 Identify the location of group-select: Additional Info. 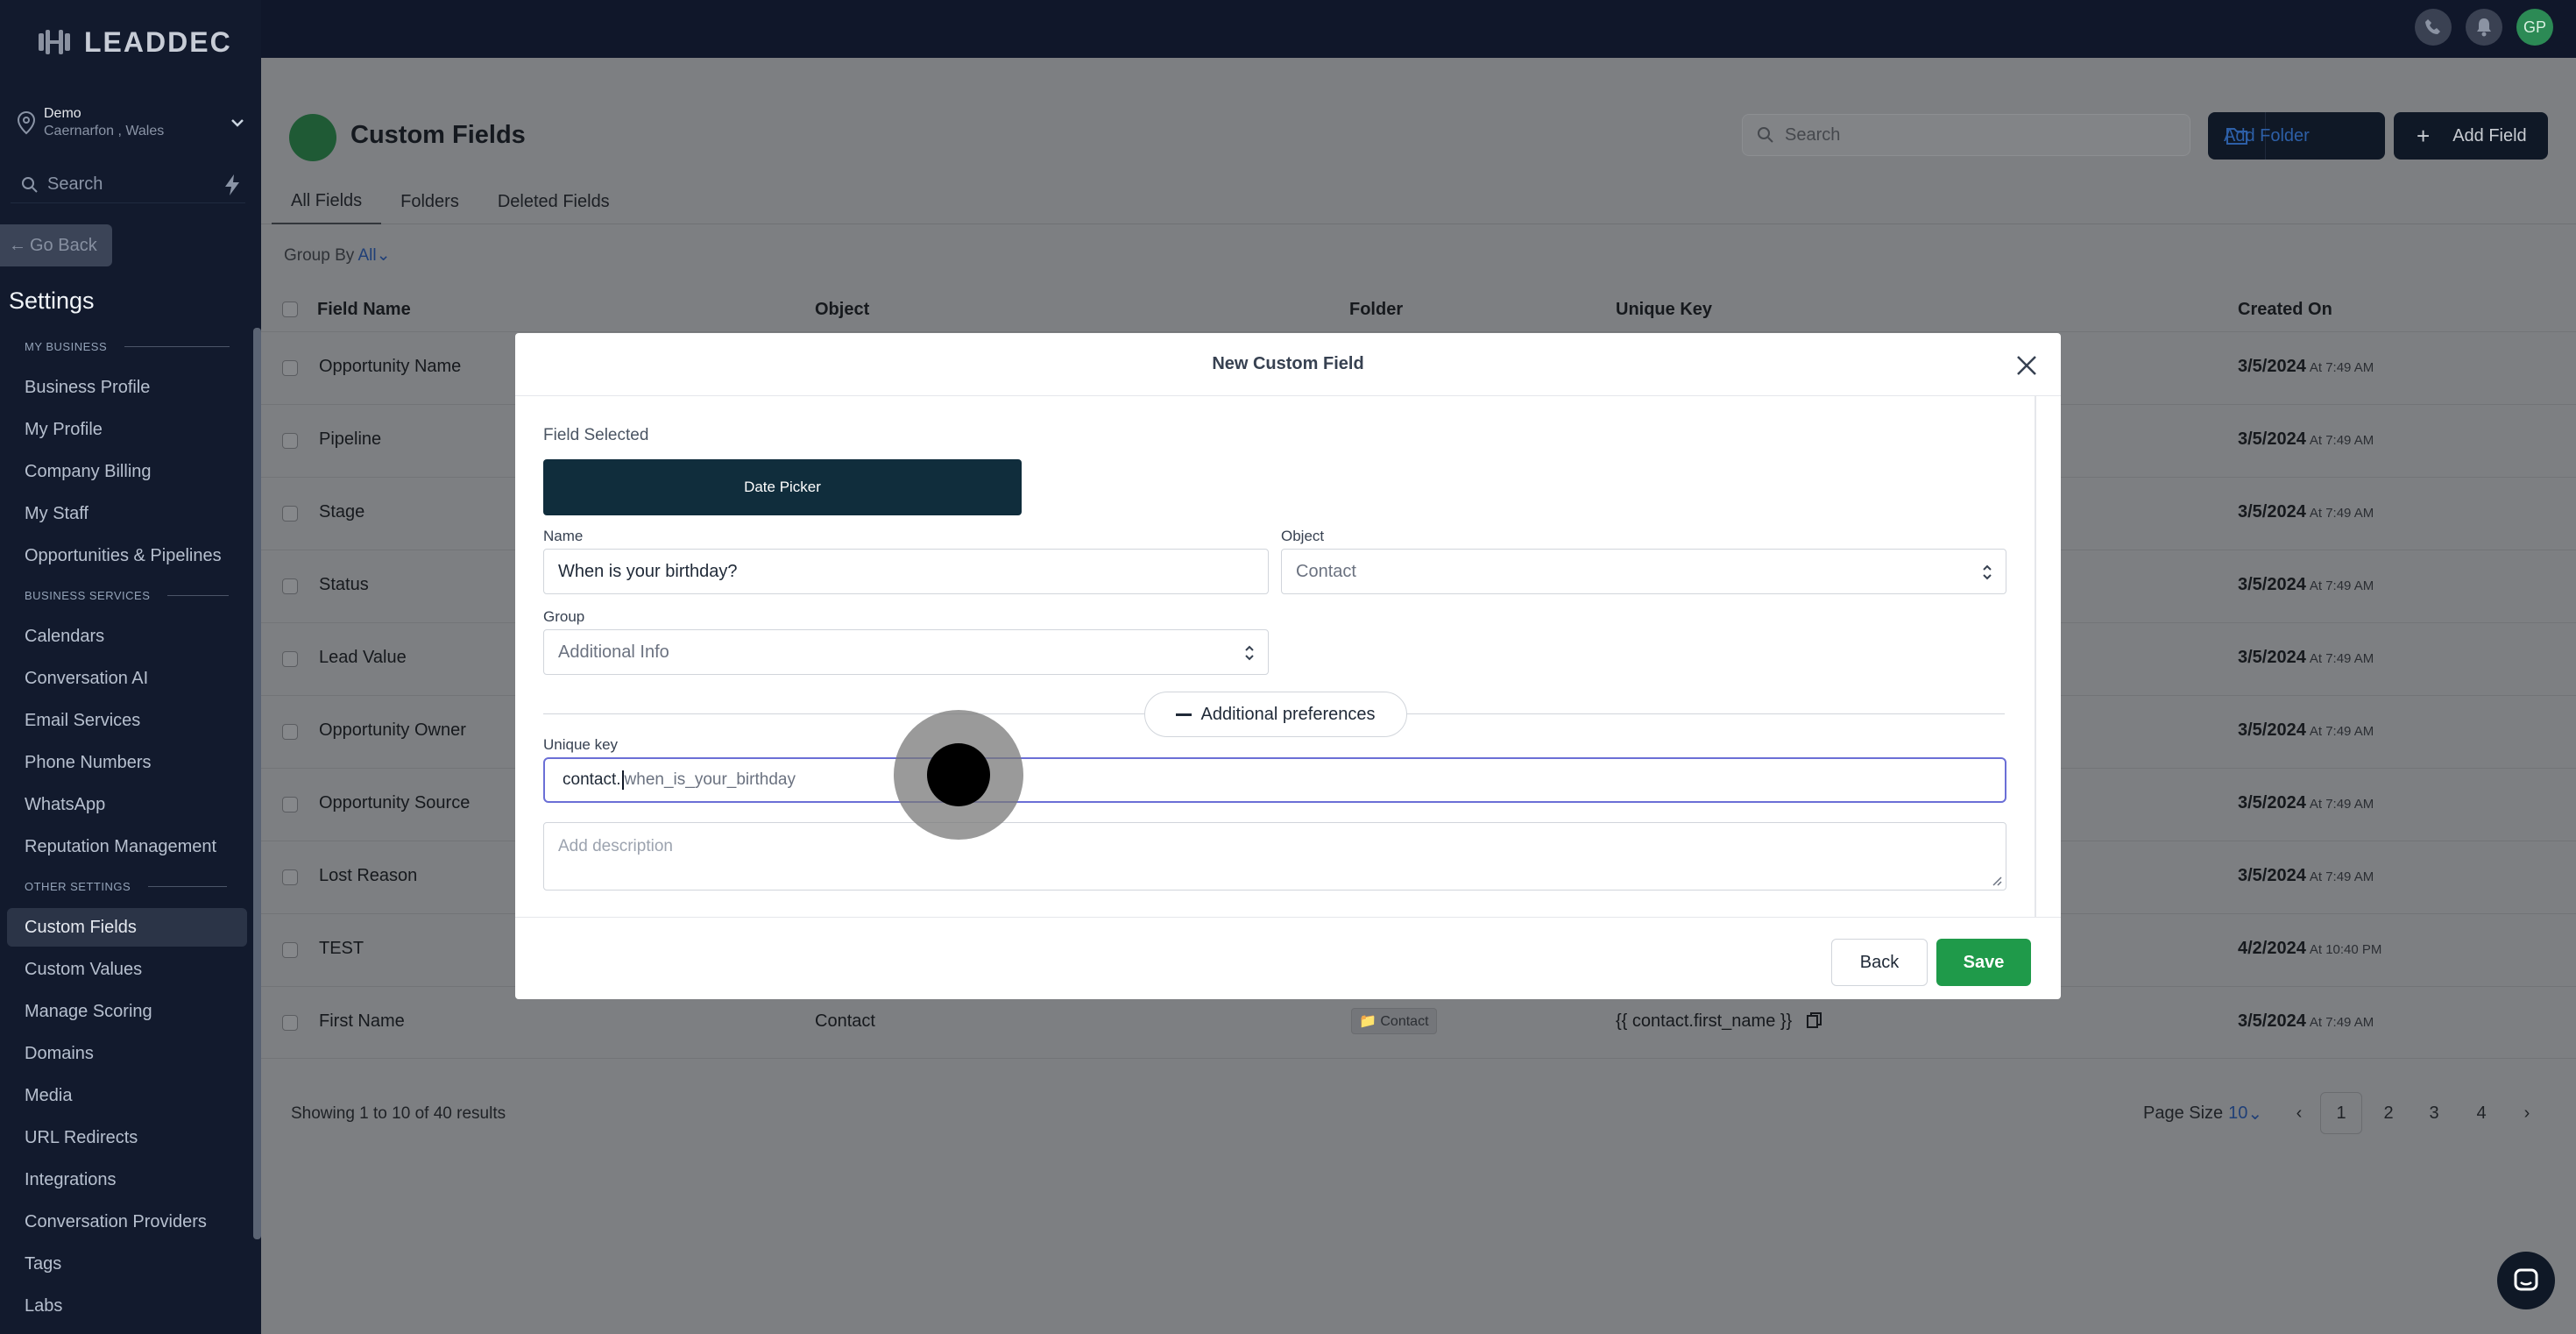
(906, 652).